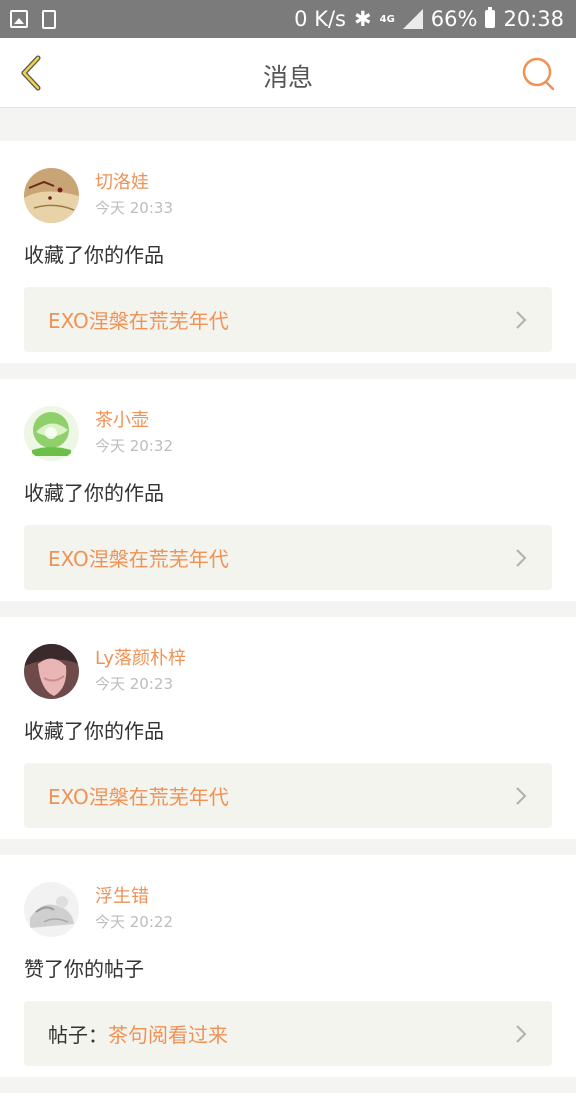  I want to click on search-icon, so click(538, 74).